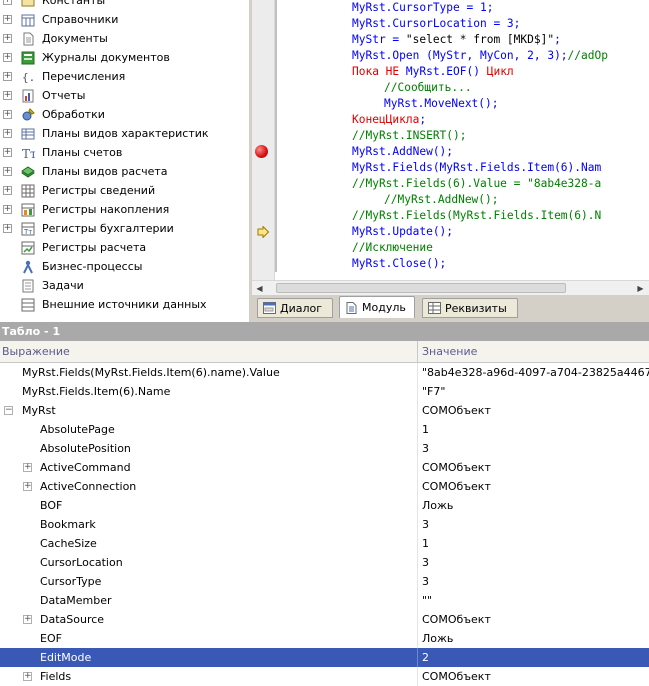 Image resolution: width=649 pixels, height=686 pixels. Describe the element at coordinates (402, 152) in the screenshot. I see `code-line: MyRst.AddNew();` at that location.